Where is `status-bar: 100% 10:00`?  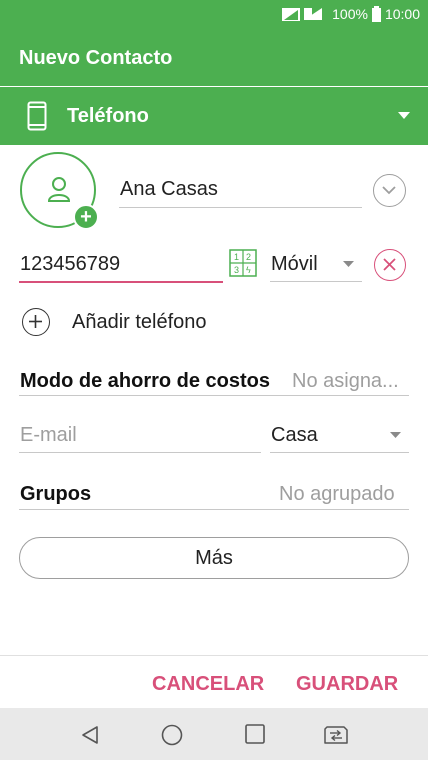 status-bar: 100% 10:00 is located at coordinates (214, 15).